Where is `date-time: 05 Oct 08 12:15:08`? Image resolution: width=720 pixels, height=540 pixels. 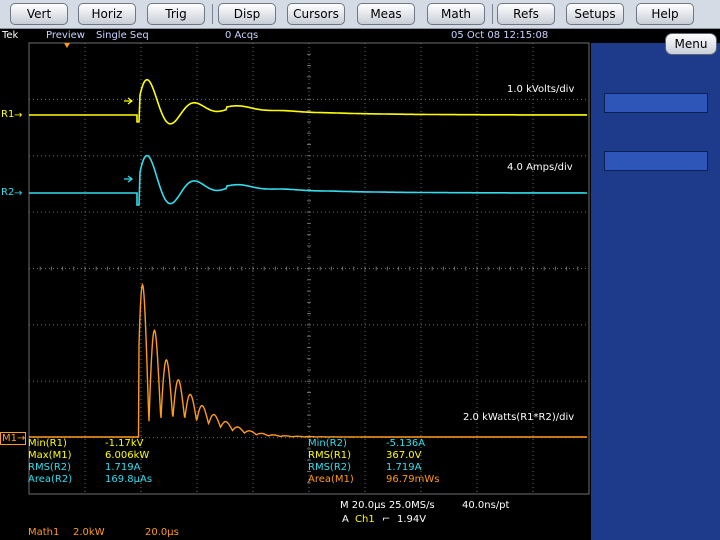 date-time: 05 Oct 08 12:15:08 is located at coordinates (500, 35).